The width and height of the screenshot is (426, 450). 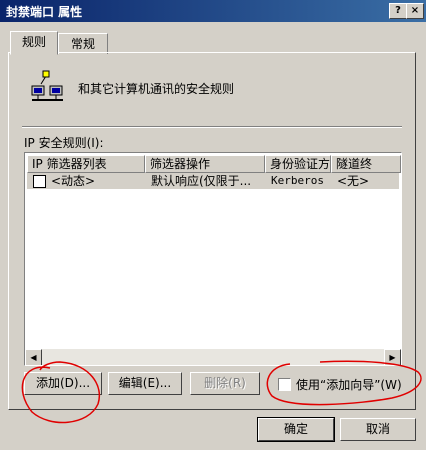 I want to click on cancel-button: 取消, so click(x=378, y=429).